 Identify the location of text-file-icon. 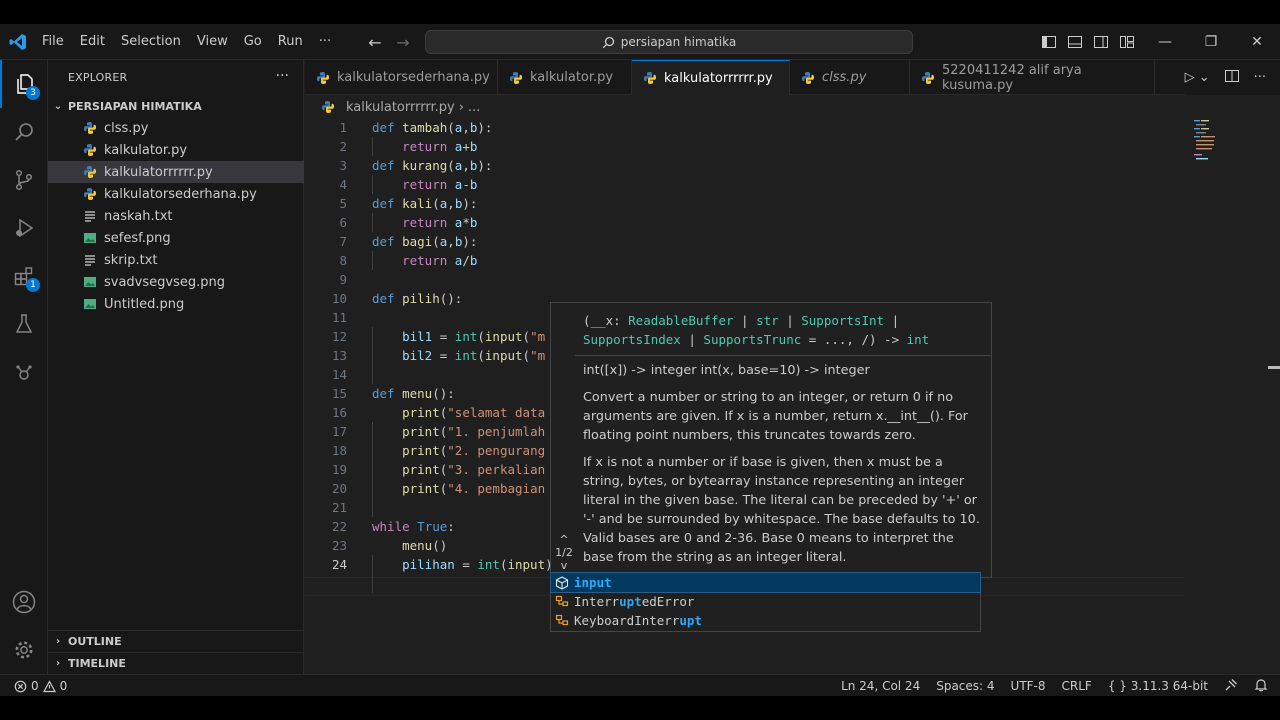
(90, 260).